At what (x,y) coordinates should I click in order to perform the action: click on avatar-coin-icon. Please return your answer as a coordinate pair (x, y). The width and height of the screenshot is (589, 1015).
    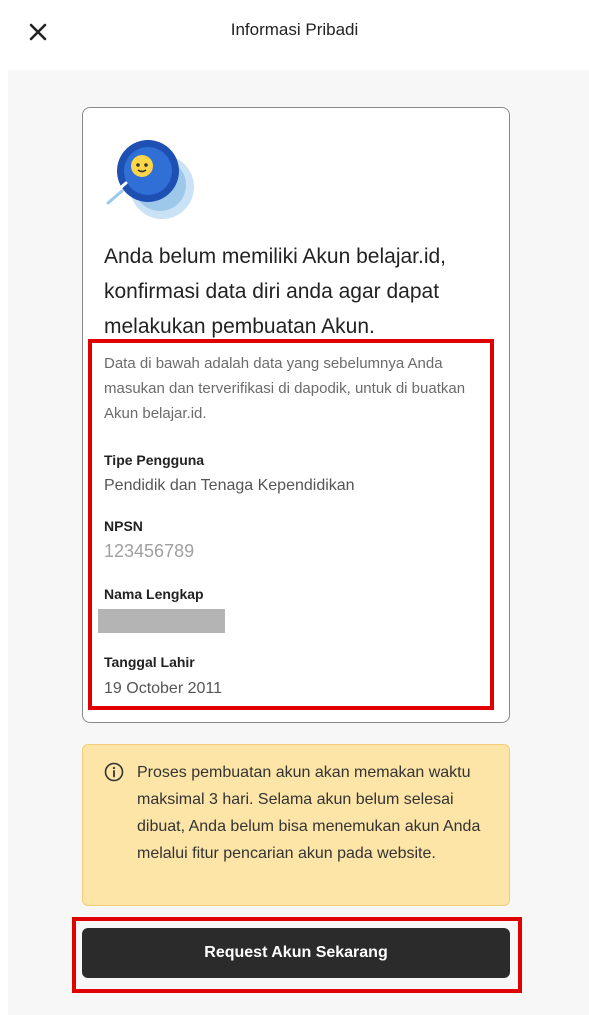
    Looking at the image, I should click on (150, 179).